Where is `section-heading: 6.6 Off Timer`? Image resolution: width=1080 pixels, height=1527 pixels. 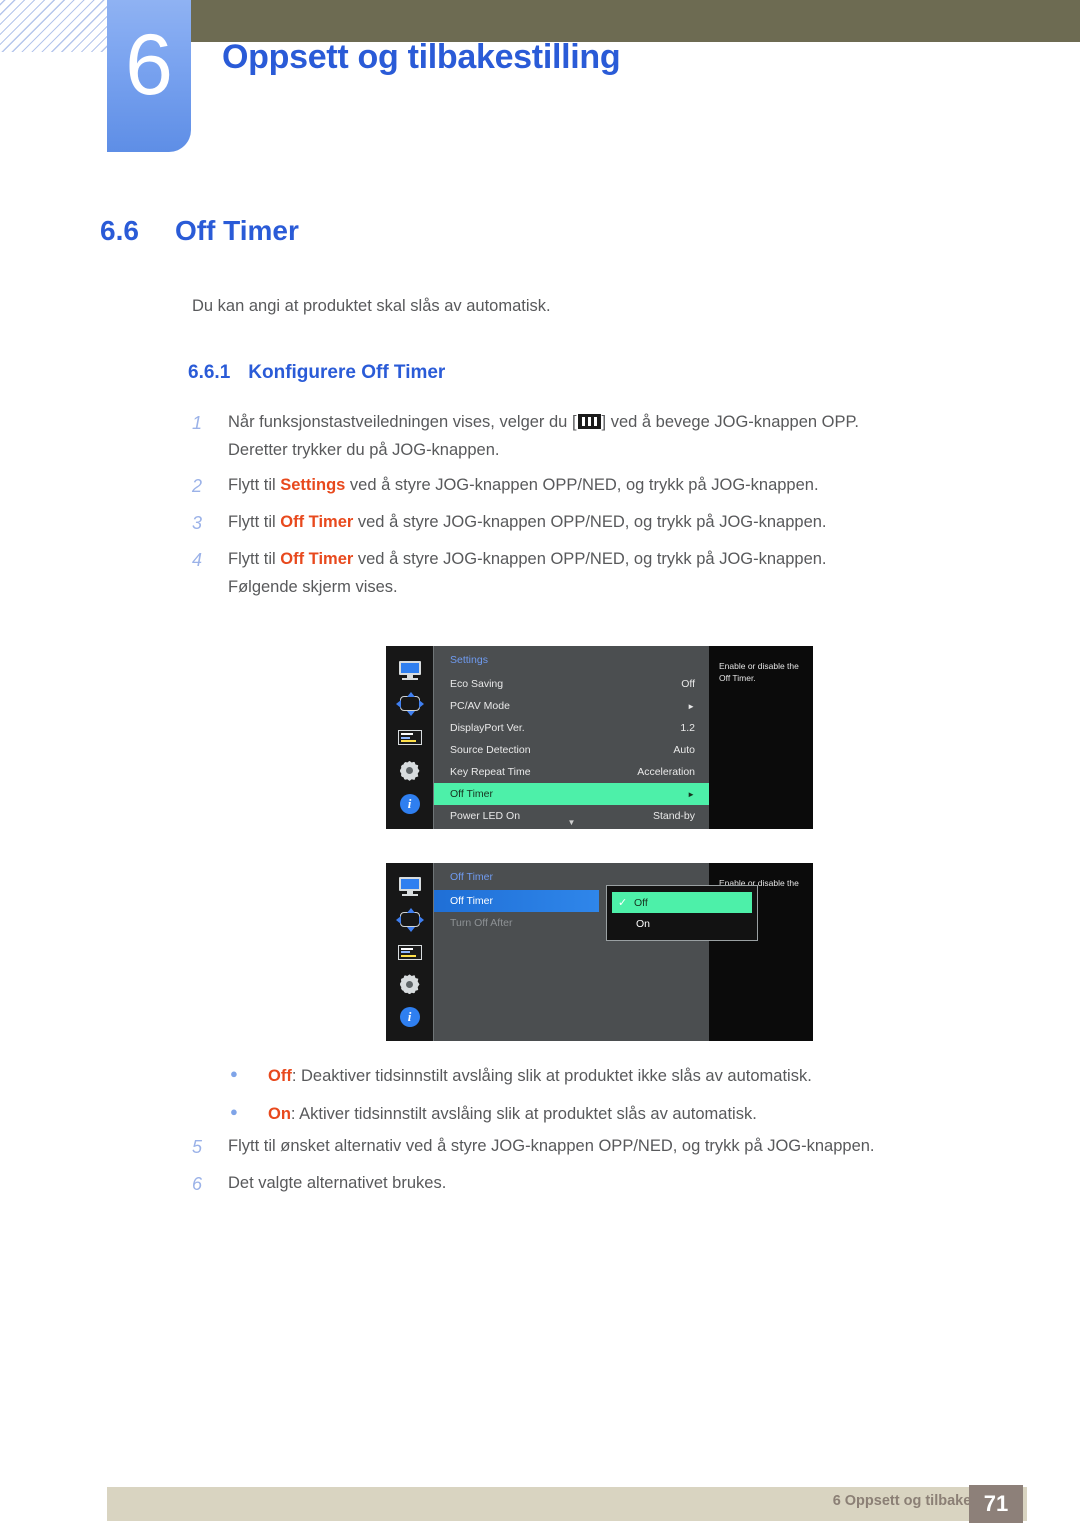
section-heading: 6.6 Off Timer is located at coordinates (199, 231).